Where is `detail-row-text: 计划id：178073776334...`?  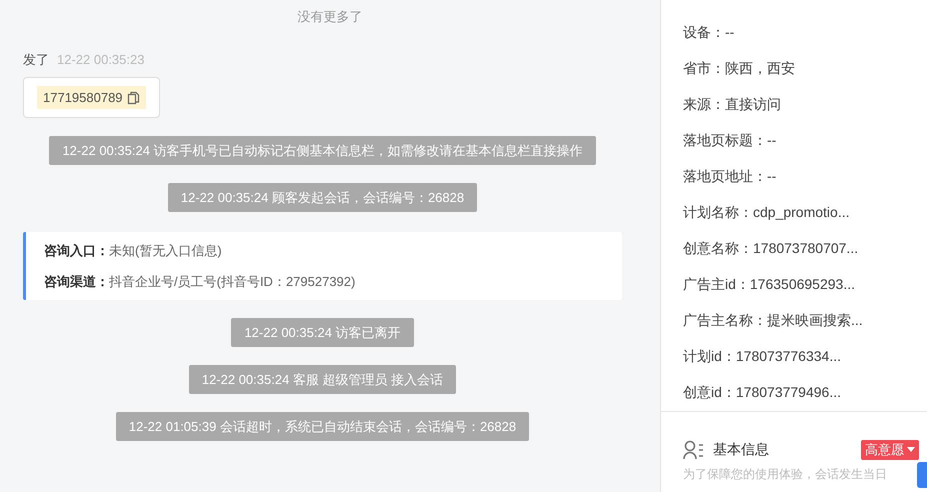
detail-row-text: 计划id：178073776334... is located at coordinates (762, 356).